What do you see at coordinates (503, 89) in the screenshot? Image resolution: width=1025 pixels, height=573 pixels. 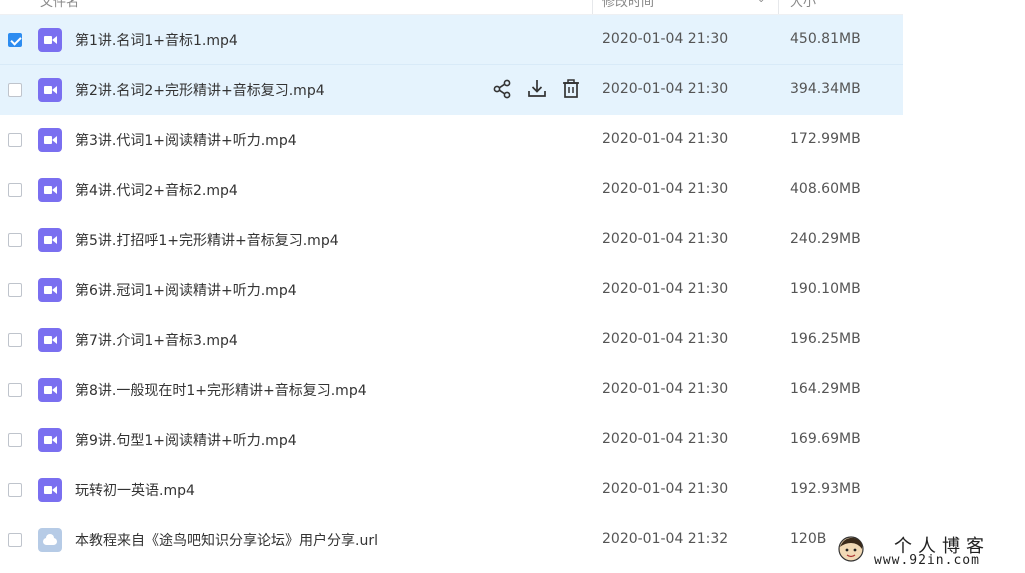 I see `share-icon` at bounding box center [503, 89].